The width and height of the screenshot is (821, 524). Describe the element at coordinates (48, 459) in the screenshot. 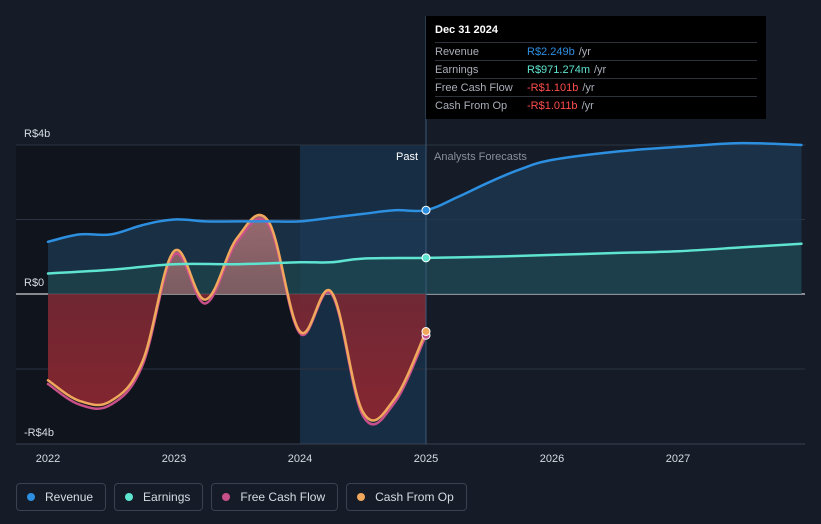

I see `x-tick-label: 2022` at that location.